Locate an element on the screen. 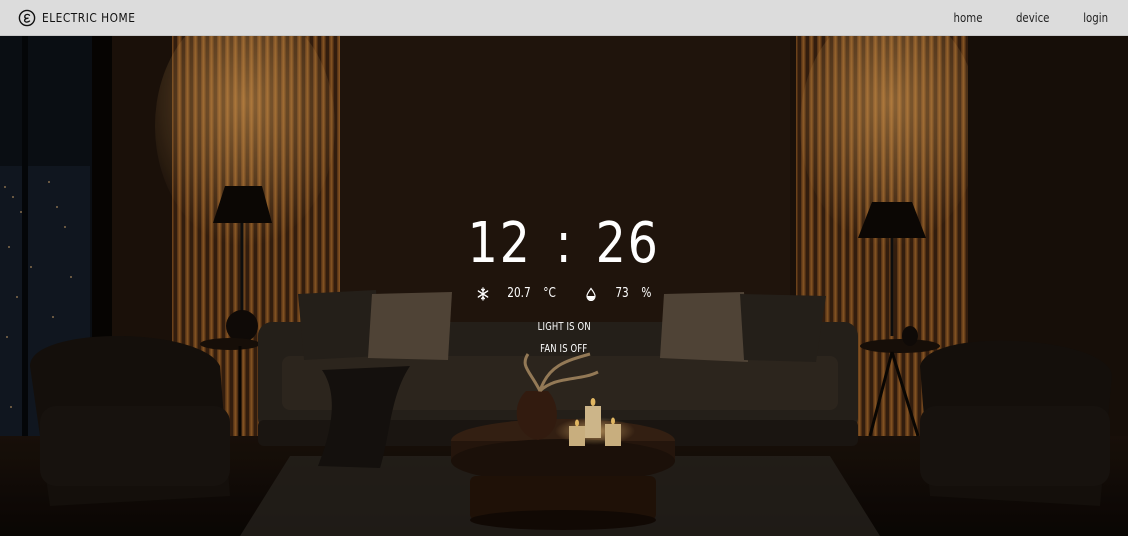 Image resolution: width=1128 pixels, height=540 pixels. navbar: ELECTRIC HOME home device login is located at coordinates (564, 18).